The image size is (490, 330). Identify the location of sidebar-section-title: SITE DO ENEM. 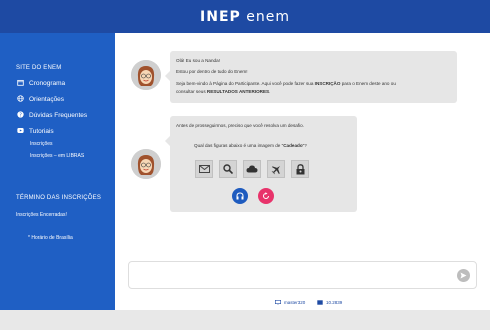
(39, 68).